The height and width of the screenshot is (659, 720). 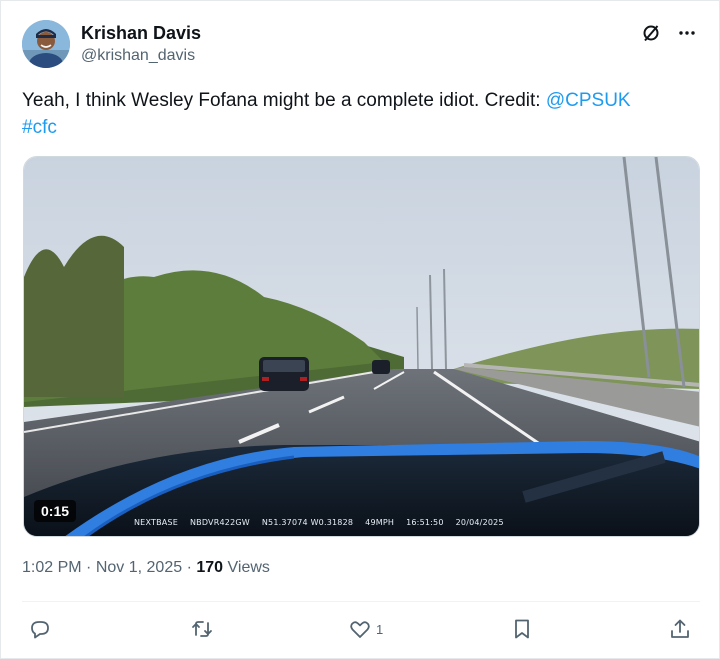 I want to click on tweet-meta: 1:02 PM · Nov 1, 2025 · 170 Views, so click(x=146, y=568).